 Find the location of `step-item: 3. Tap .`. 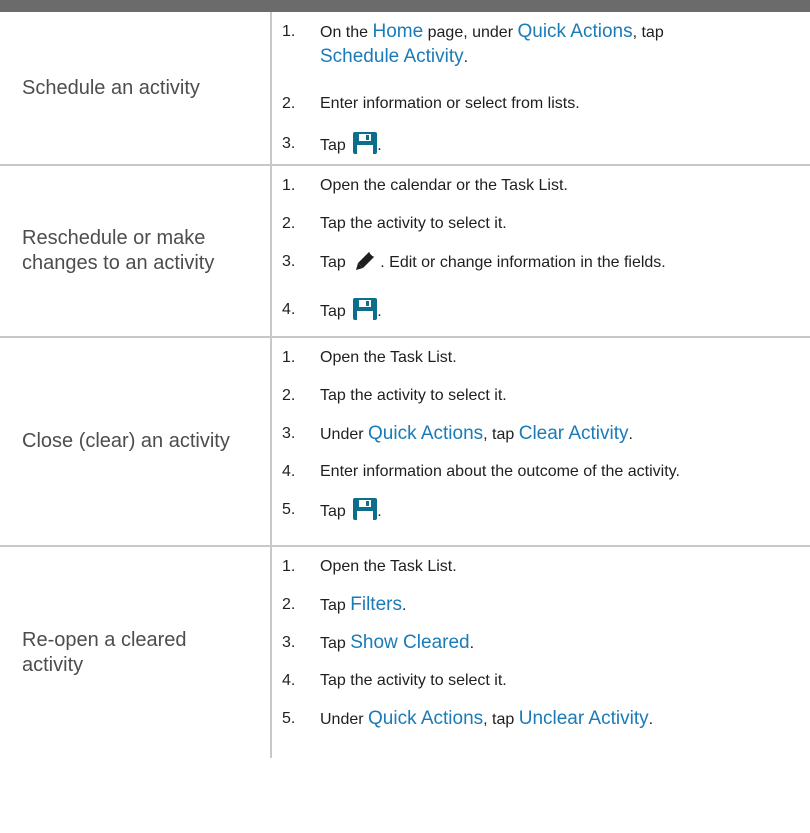

step-item: 3. Tap . is located at coordinates (541, 142).